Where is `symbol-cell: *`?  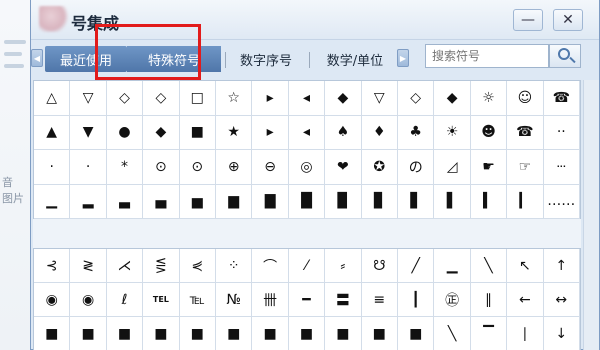
symbol-cell: * is located at coordinates (125, 167).